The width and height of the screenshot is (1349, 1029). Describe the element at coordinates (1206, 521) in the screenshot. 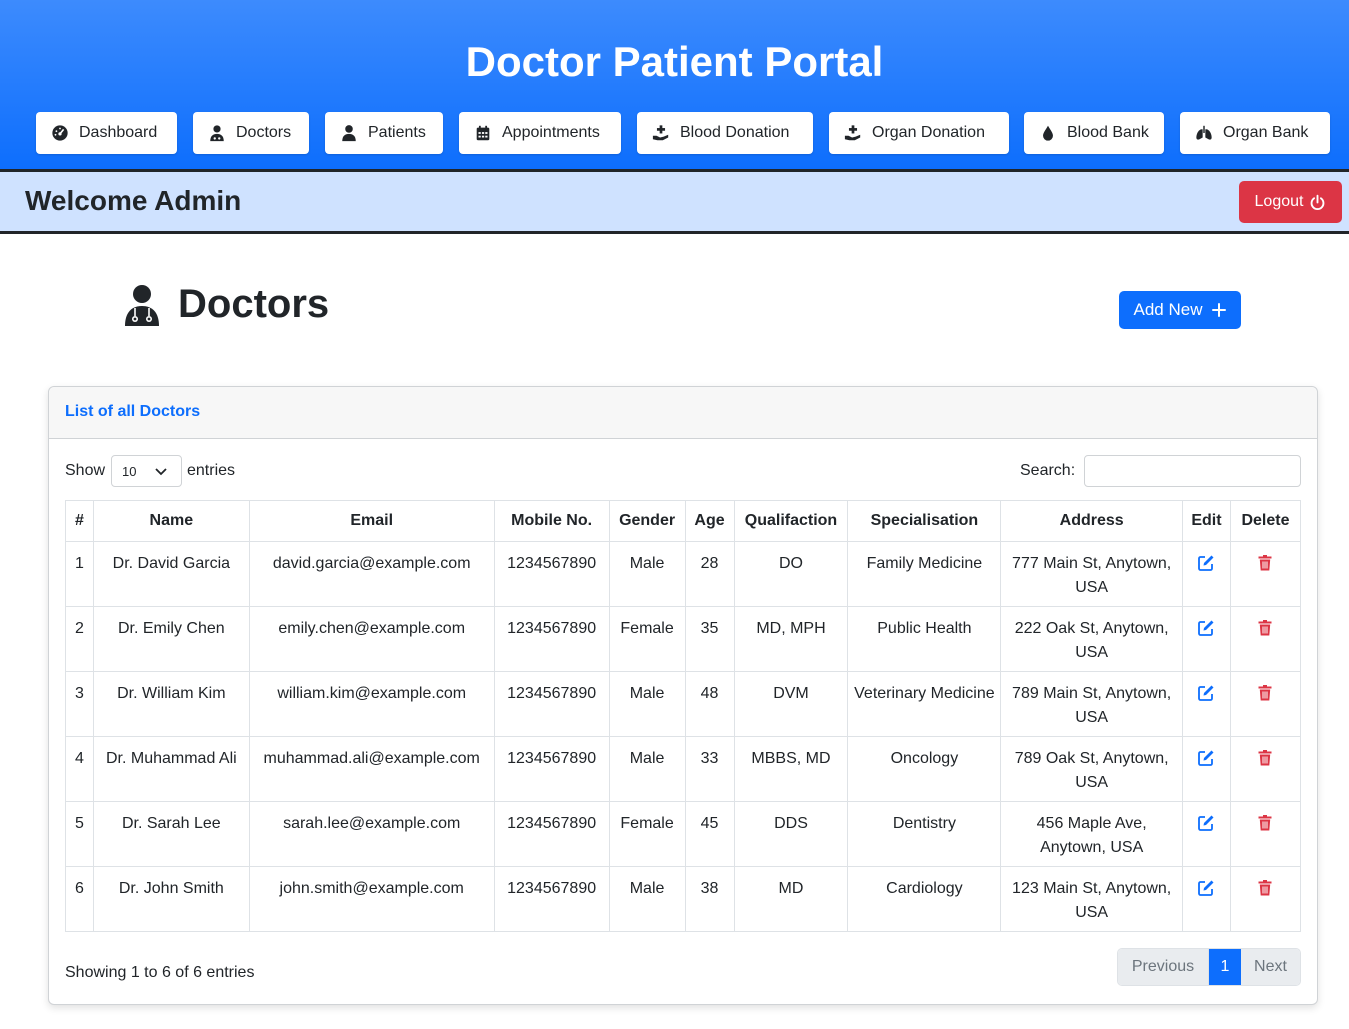

I see `column-header: Edit` at that location.